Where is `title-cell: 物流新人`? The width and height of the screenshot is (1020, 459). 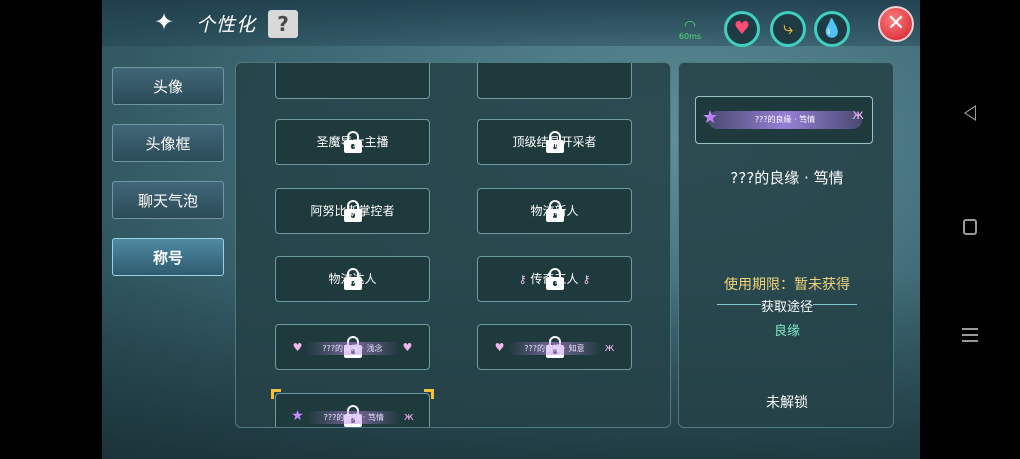
title-cell: 物流新人 is located at coordinates (554, 211).